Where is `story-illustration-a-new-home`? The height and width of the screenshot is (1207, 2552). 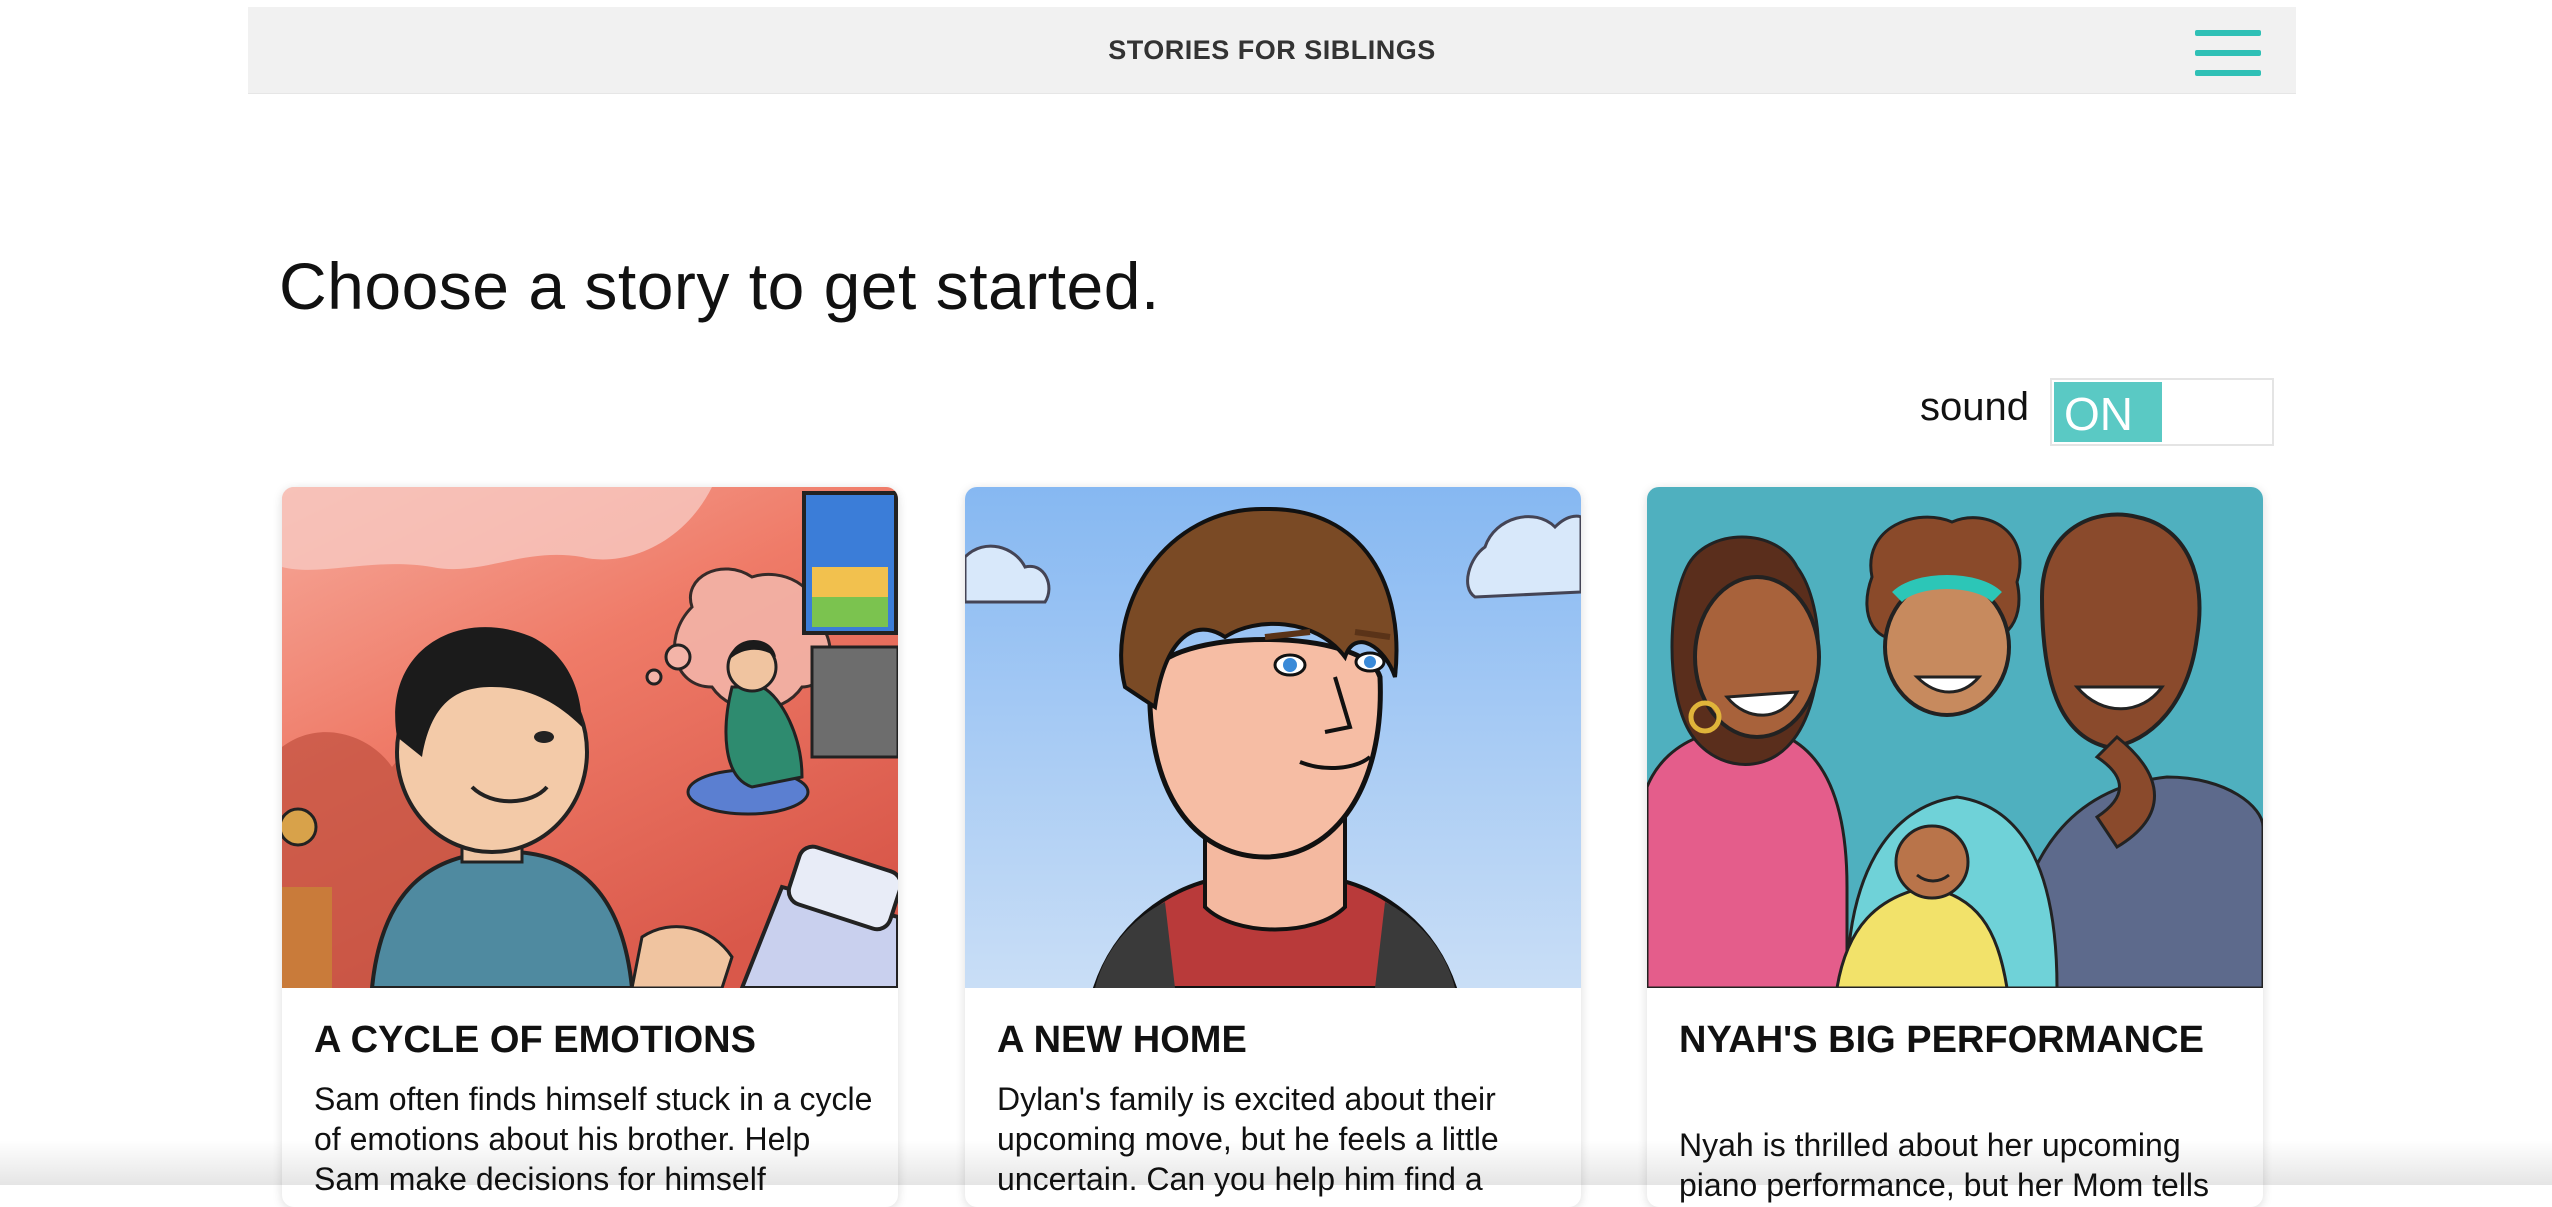
story-illustration-a-new-home is located at coordinates (1273, 737).